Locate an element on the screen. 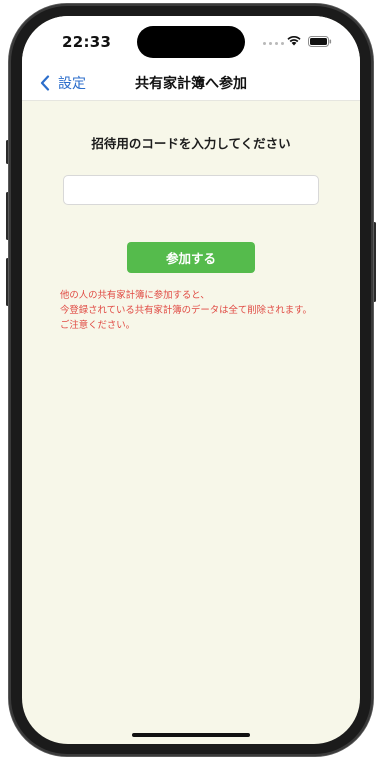 The image size is (382, 761). invite-code-input is located at coordinates (191, 190).